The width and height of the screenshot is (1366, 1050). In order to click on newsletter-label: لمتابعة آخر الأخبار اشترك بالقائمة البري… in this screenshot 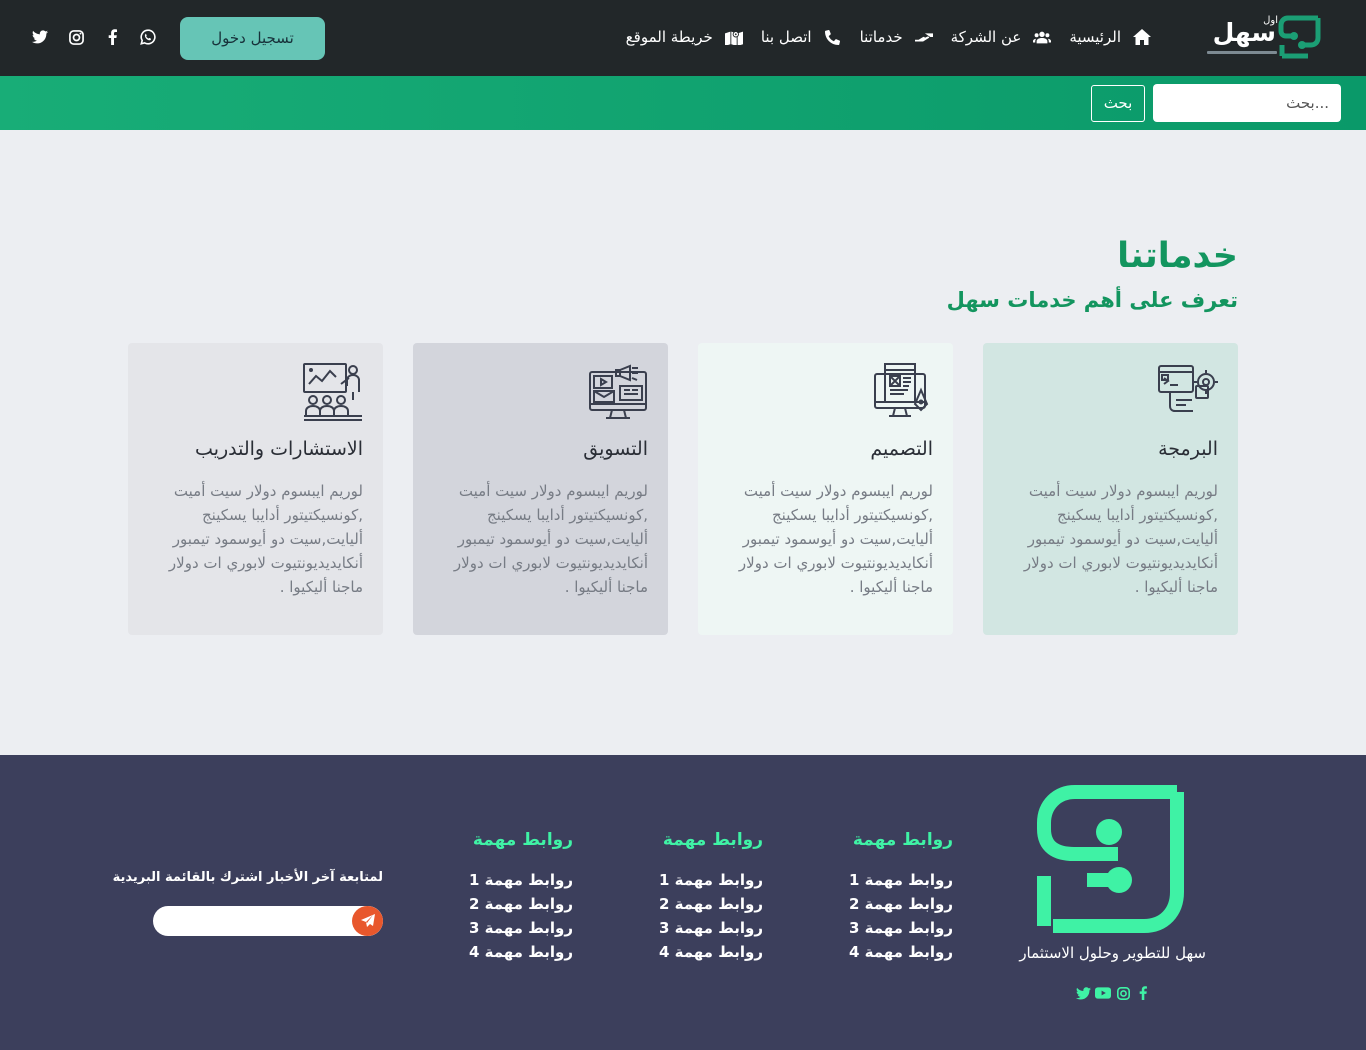, I will do `click(247, 877)`.